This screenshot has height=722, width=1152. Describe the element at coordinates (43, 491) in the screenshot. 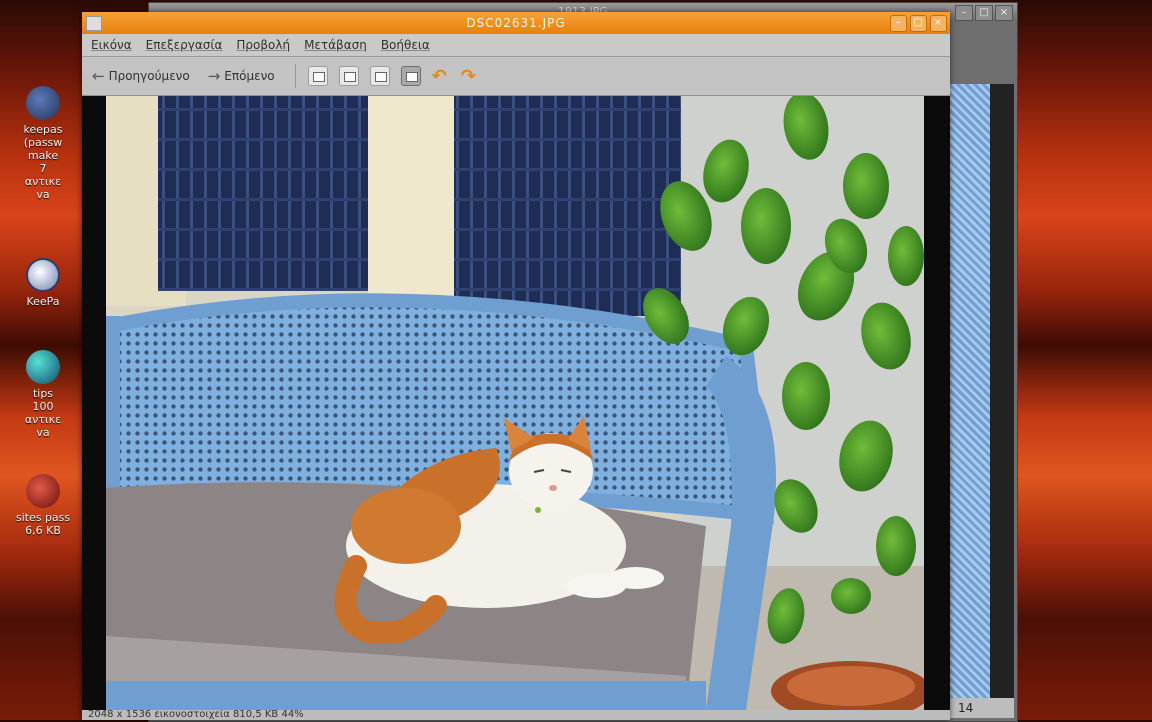

I see `sites-pass-icon` at that location.